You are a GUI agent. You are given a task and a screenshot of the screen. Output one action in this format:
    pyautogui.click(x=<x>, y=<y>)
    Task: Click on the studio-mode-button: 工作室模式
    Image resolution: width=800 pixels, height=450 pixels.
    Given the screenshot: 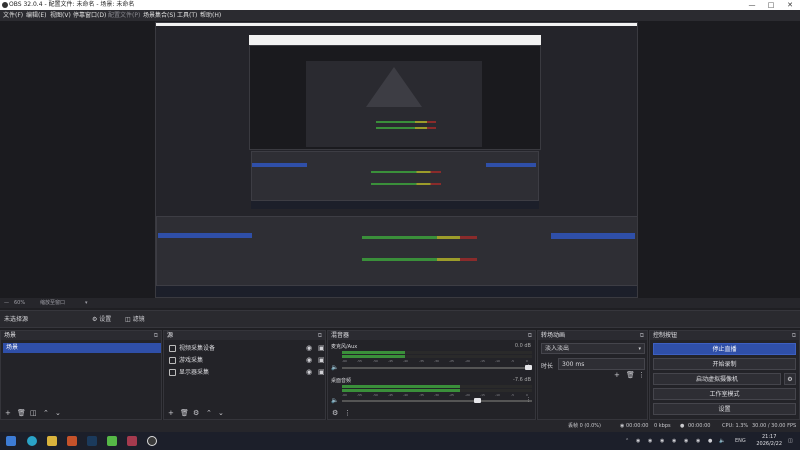 What is the action you would take?
    pyautogui.click(x=724, y=394)
    